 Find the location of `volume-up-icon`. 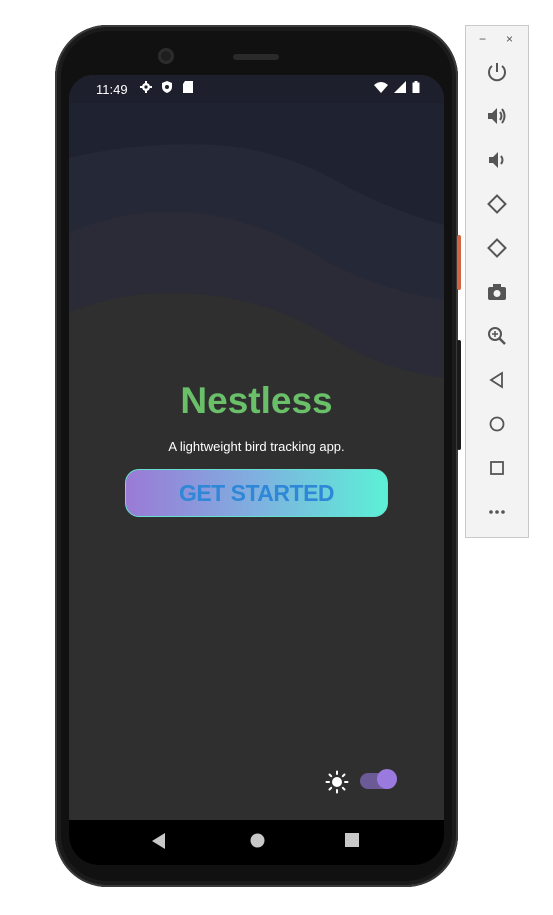

volume-up-icon is located at coordinates (497, 116).